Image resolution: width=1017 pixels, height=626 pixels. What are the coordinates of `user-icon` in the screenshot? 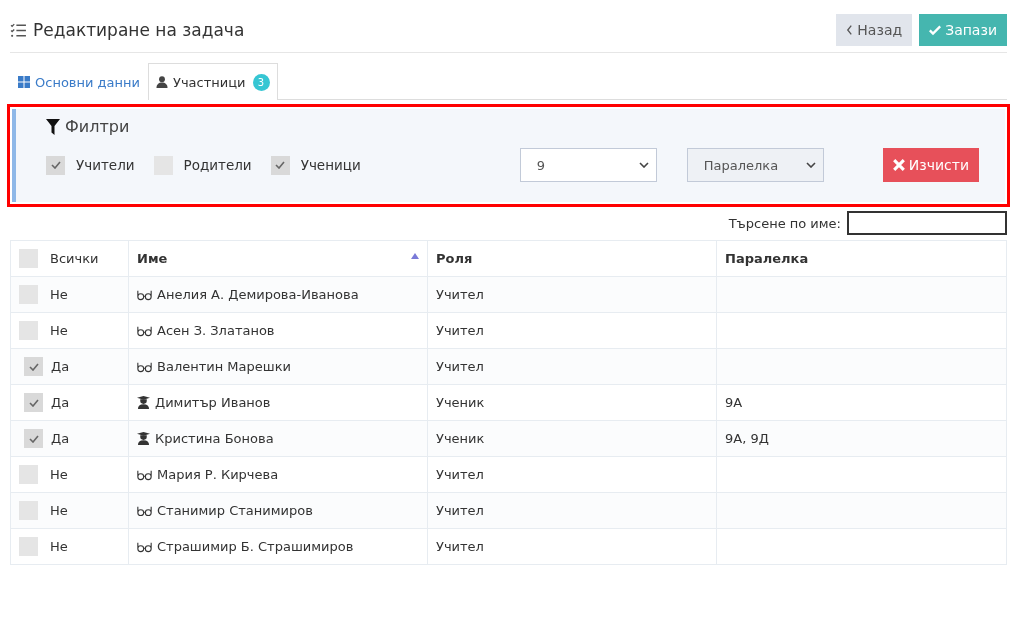 It's located at (162, 82).